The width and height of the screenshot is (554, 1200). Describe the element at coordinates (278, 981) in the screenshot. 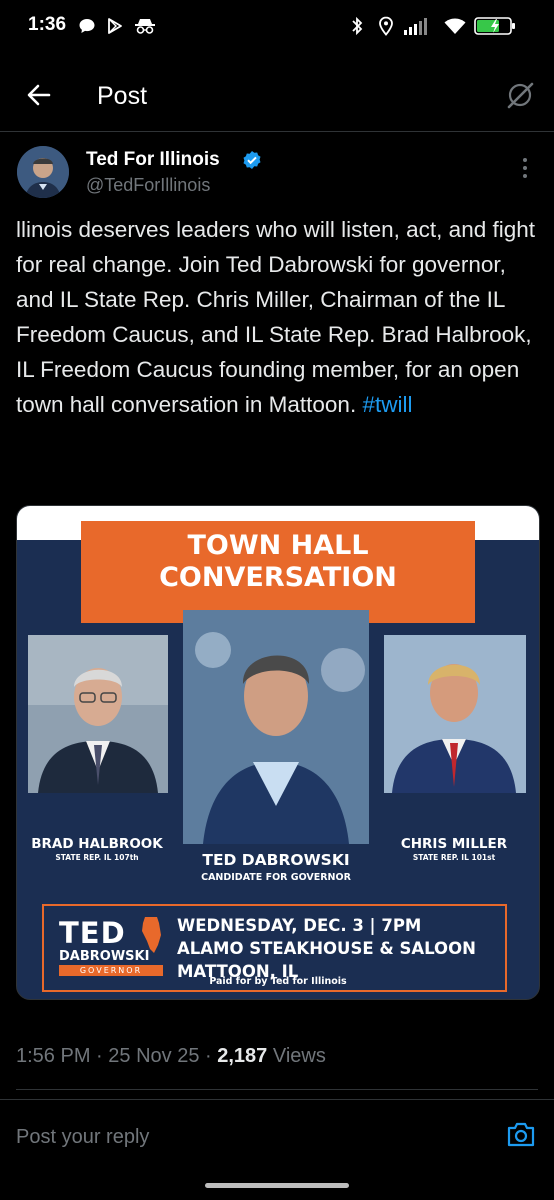

I see `paid-for-disclaimer: Paid for by Ted for Illinois` at that location.